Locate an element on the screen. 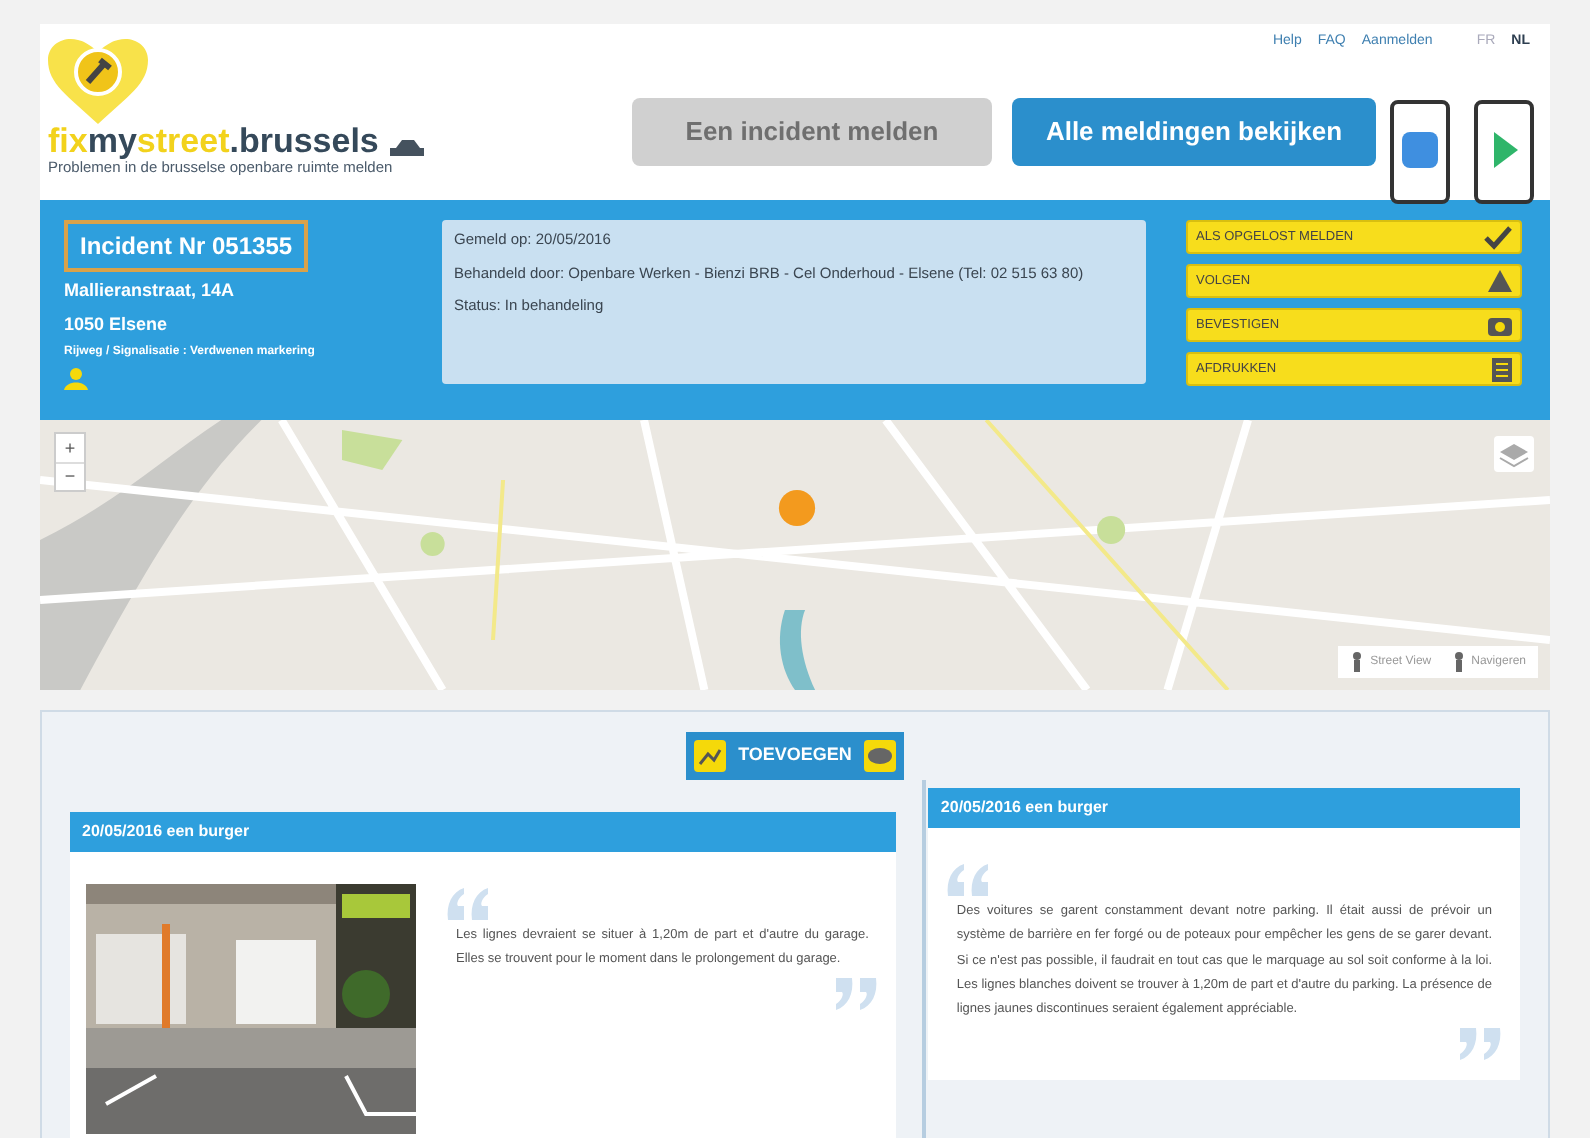 This screenshot has width=1590, height=1138. car-icon is located at coordinates (406, 148).